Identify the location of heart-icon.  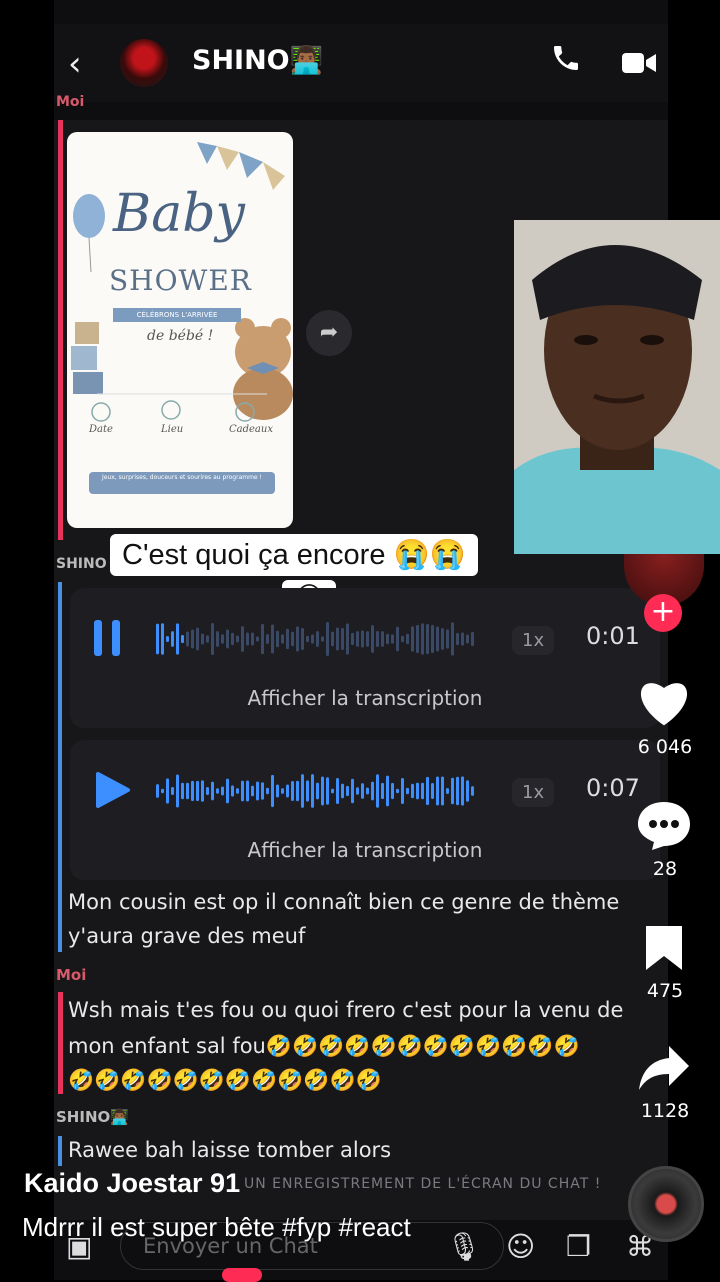
(664, 704).